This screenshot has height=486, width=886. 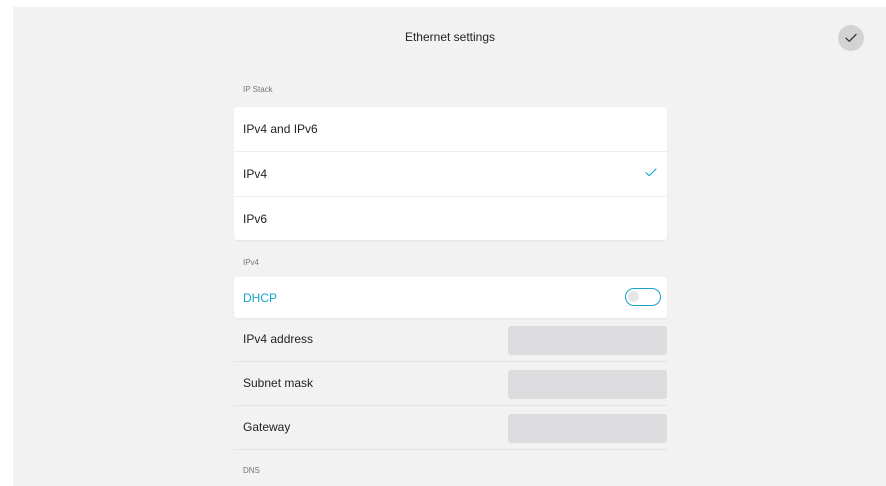 I want to click on ip-stack-option-ipv6: IPv6, so click(x=450, y=218).